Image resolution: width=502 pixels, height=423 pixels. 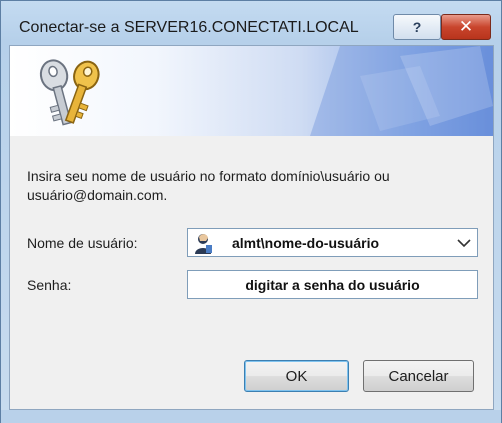 What do you see at coordinates (306, 243) in the screenshot?
I see `username-value: almt\nome-do-usuário` at bounding box center [306, 243].